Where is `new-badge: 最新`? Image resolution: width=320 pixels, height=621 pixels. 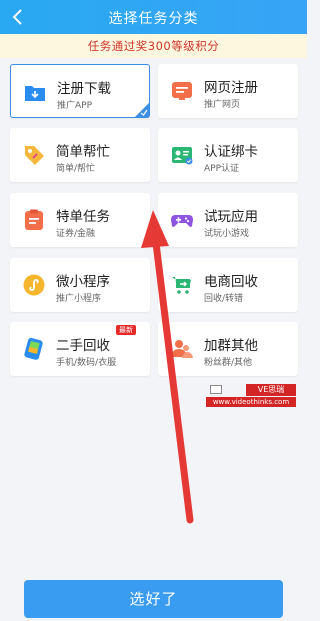
new-badge: 最新 is located at coordinates (126, 330).